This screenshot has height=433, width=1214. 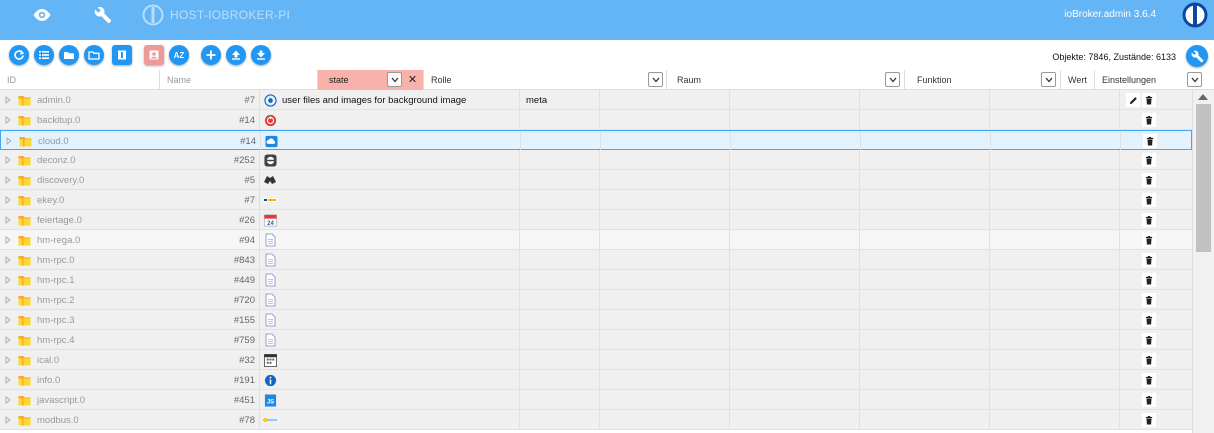 I want to click on refresh-button, so click(x=19, y=55).